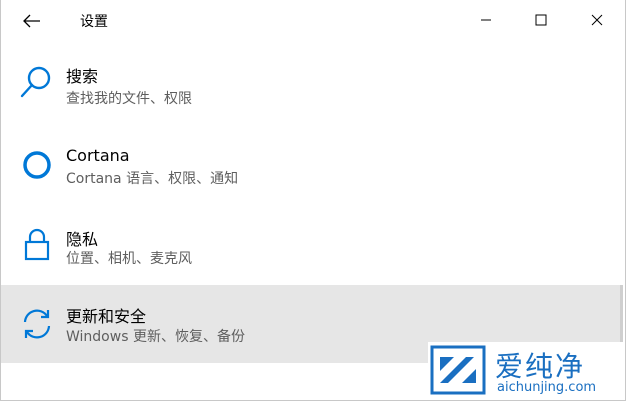 This screenshot has height=402, width=627. What do you see at coordinates (129, 259) in the screenshot?
I see `item-description: 位置、相机、麦克风` at bounding box center [129, 259].